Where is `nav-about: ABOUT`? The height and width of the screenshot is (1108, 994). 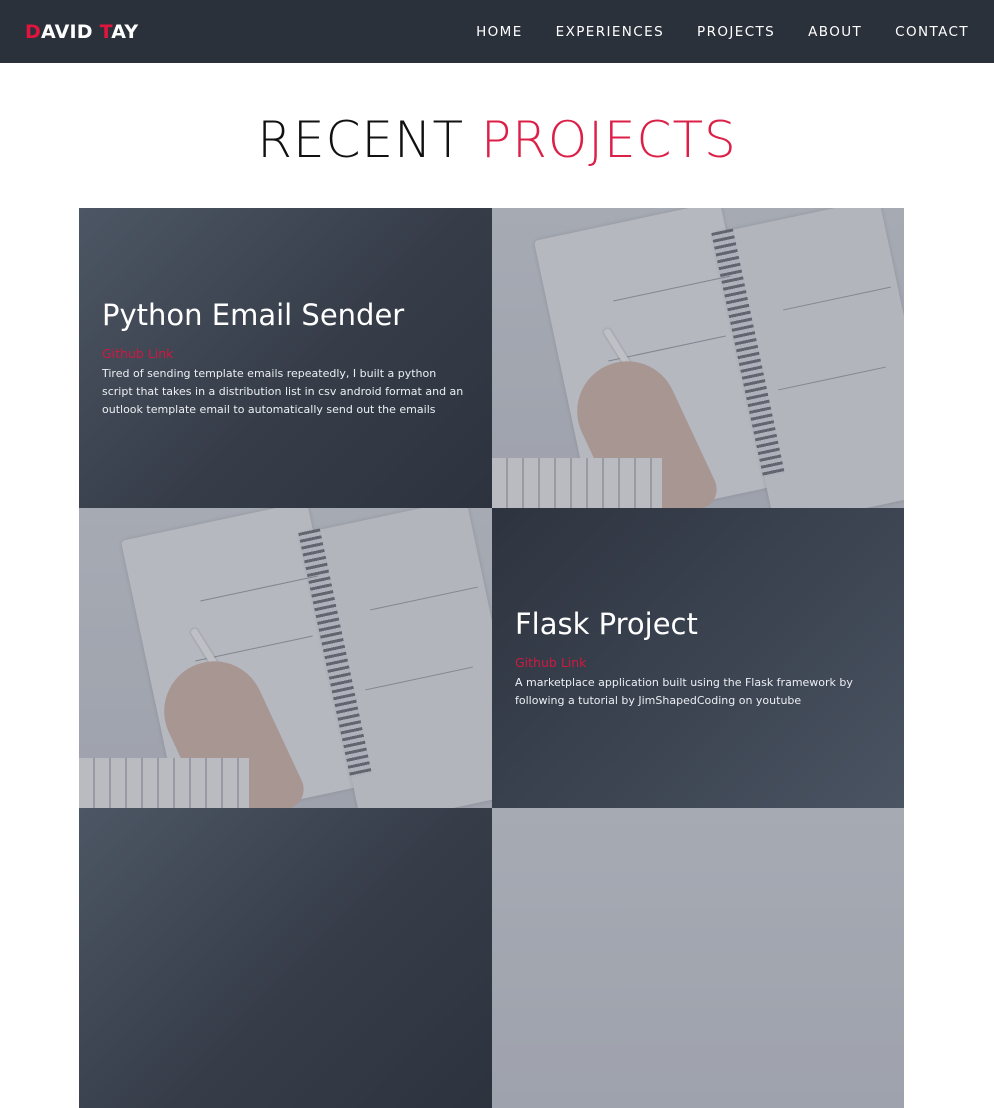
nav-about: ABOUT is located at coordinates (835, 32).